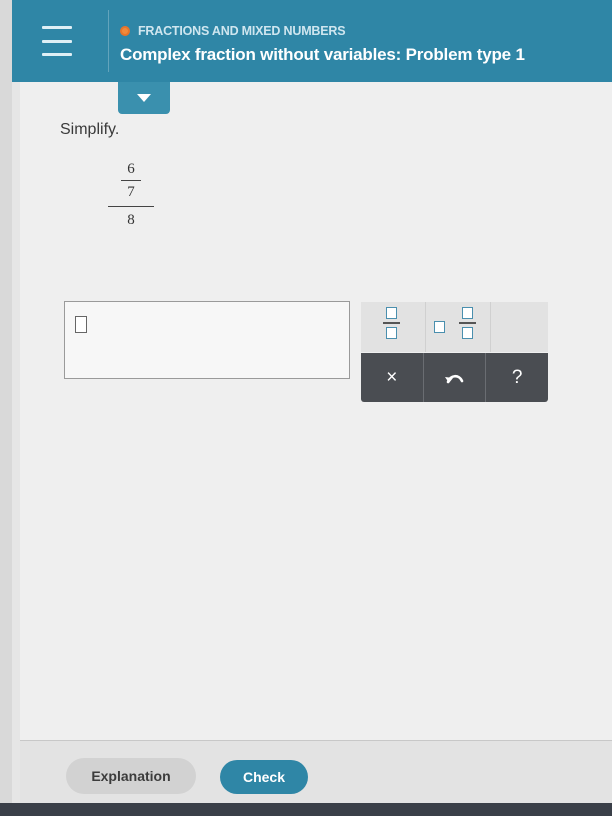 The height and width of the screenshot is (816, 612). I want to click on chevron-down-icon, so click(144, 98).